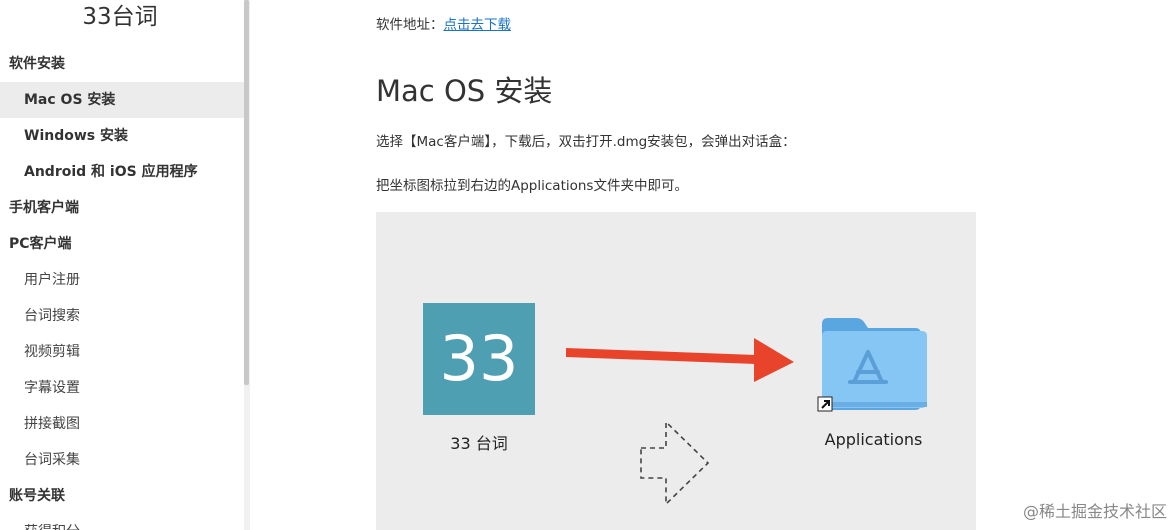 The image size is (1175, 530). Describe the element at coordinates (122, 460) in the screenshot. I see `nav-item-line-collect: 台词采集` at that location.